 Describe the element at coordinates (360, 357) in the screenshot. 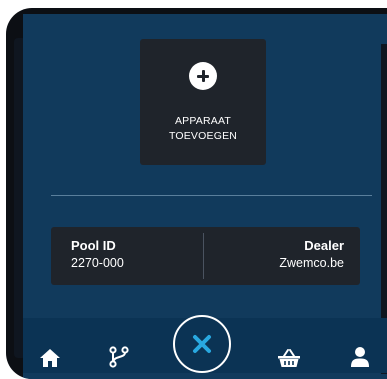

I see `user-icon` at that location.